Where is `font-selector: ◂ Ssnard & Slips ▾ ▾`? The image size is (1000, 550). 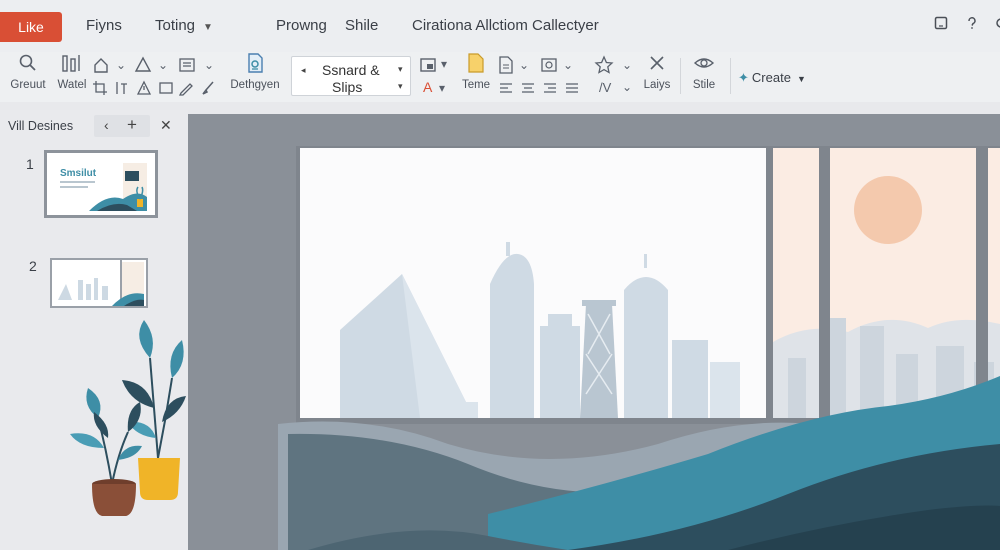
font-selector: ◂ Ssnard & Slips ▾ ▾ is located at coordinates (351, 76).